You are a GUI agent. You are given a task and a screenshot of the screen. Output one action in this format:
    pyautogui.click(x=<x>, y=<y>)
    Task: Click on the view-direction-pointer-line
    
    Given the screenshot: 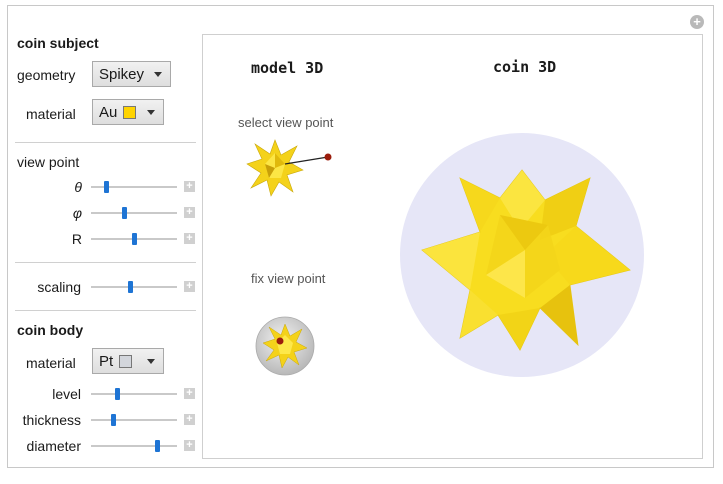 What is the action you would take?
    pyautogui.click(x=306, y=160)
    